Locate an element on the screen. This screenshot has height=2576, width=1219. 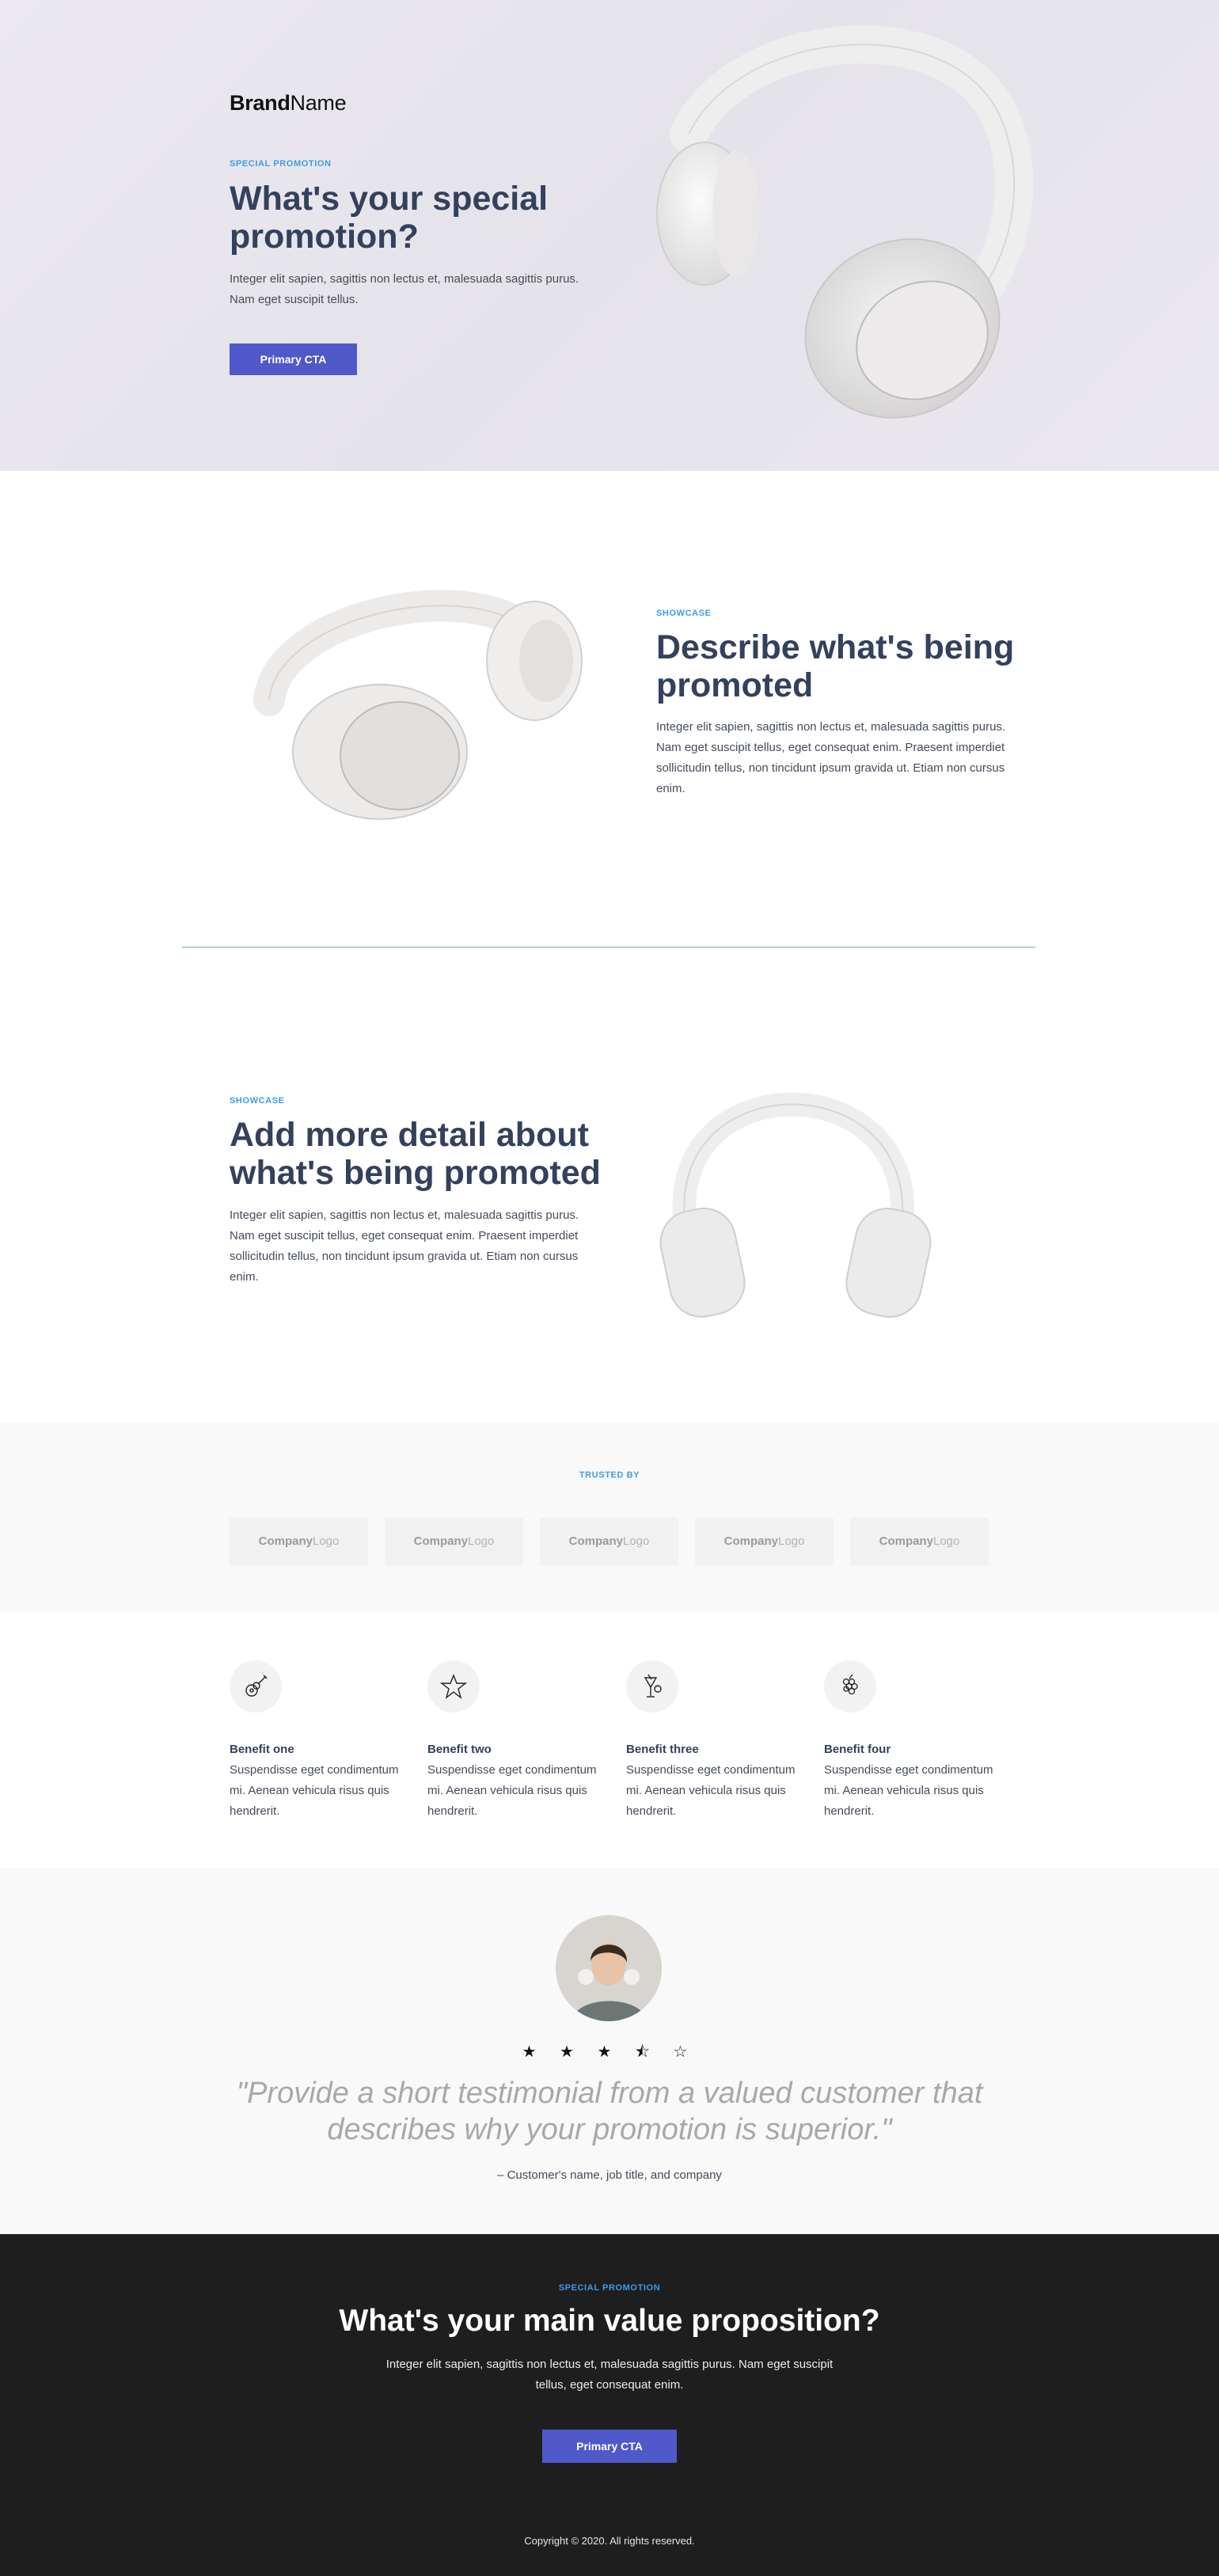
guitar-icon is located at coordinates (256, 1686).